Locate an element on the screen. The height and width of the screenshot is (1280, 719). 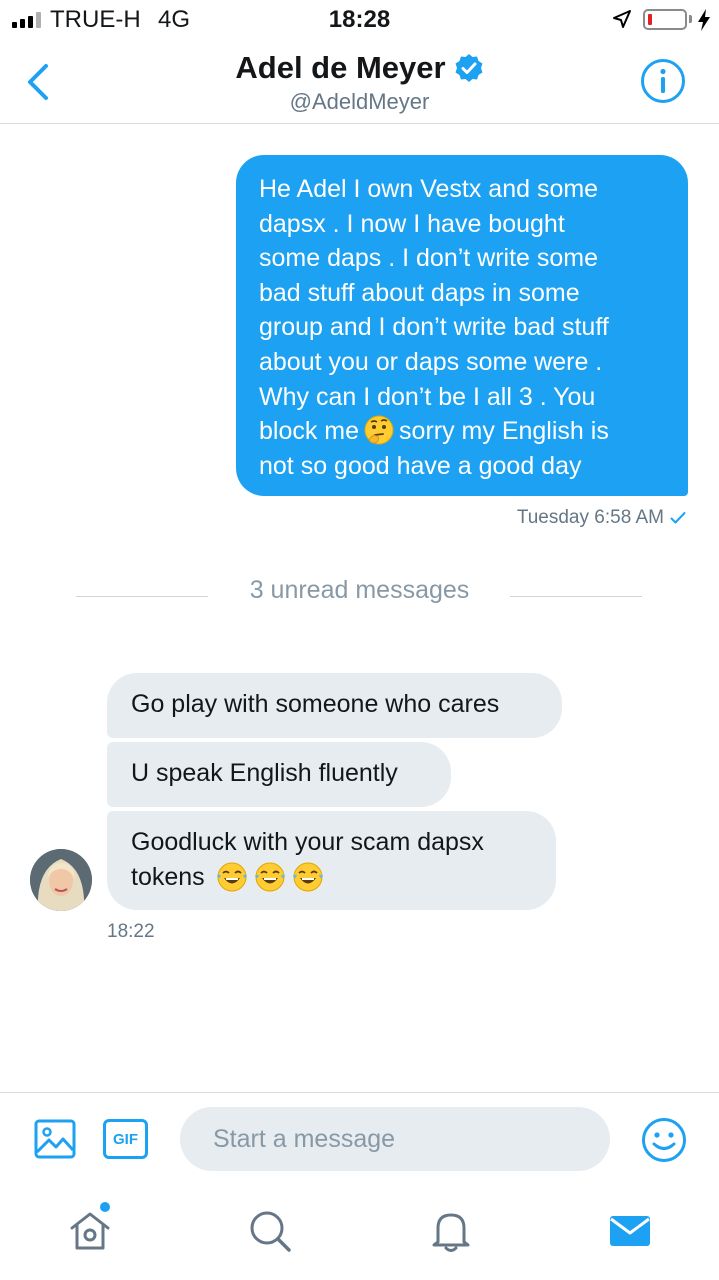
checkmark-icon is located at coordinates (678, 518).